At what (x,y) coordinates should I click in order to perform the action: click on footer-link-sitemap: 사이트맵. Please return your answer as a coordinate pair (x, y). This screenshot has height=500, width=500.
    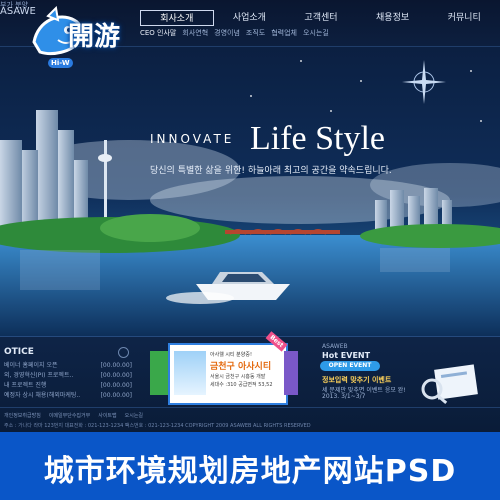
    Looking at the image, I should click on (107, 415).